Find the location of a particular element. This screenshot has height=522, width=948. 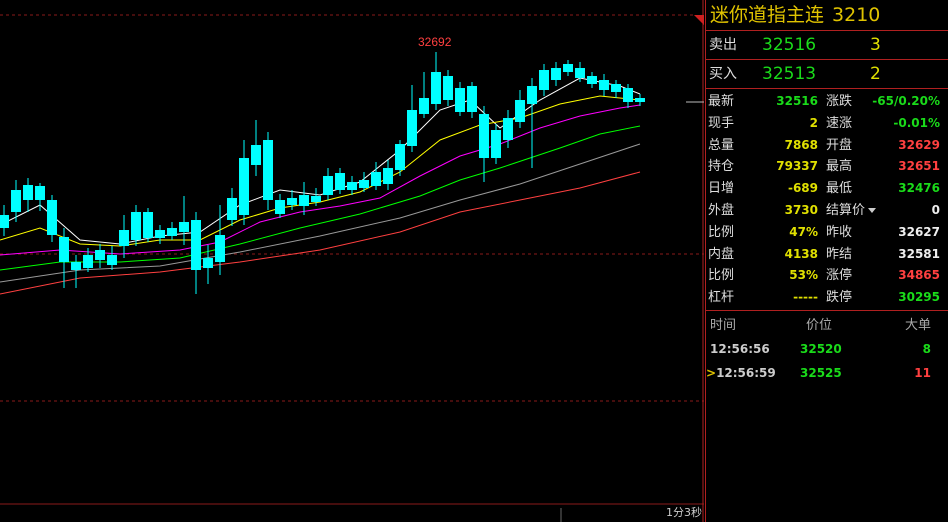

stat-value: -65/0.20% is located at coordinates (906, 101).